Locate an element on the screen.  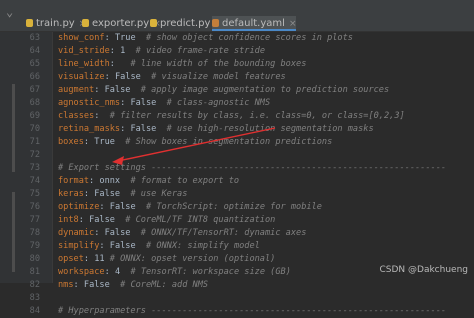
code-line: 74 format: onnx # format to export to is located at coordinates (252, 181).